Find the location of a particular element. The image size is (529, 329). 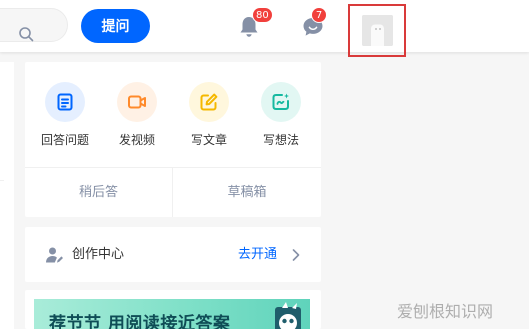

pencil-square-icon is located at coordinates (209, 102).